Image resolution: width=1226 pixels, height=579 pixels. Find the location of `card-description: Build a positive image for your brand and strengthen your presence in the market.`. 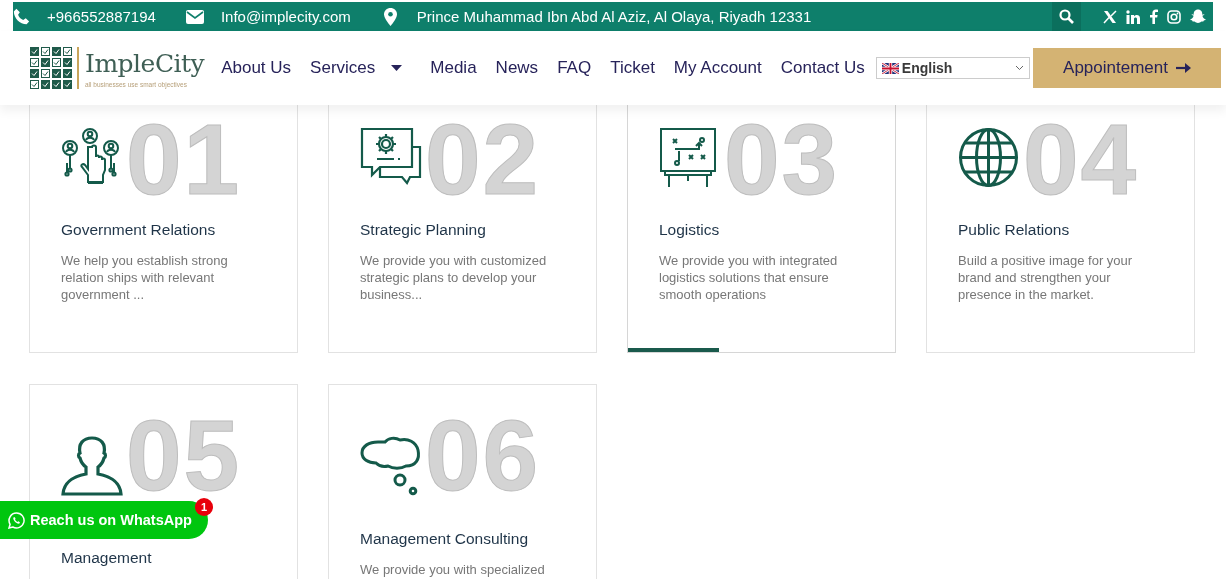

card-description: Build a positive image for your brand and strengthen your presence in the market. is located at coordinates (1046, 277).